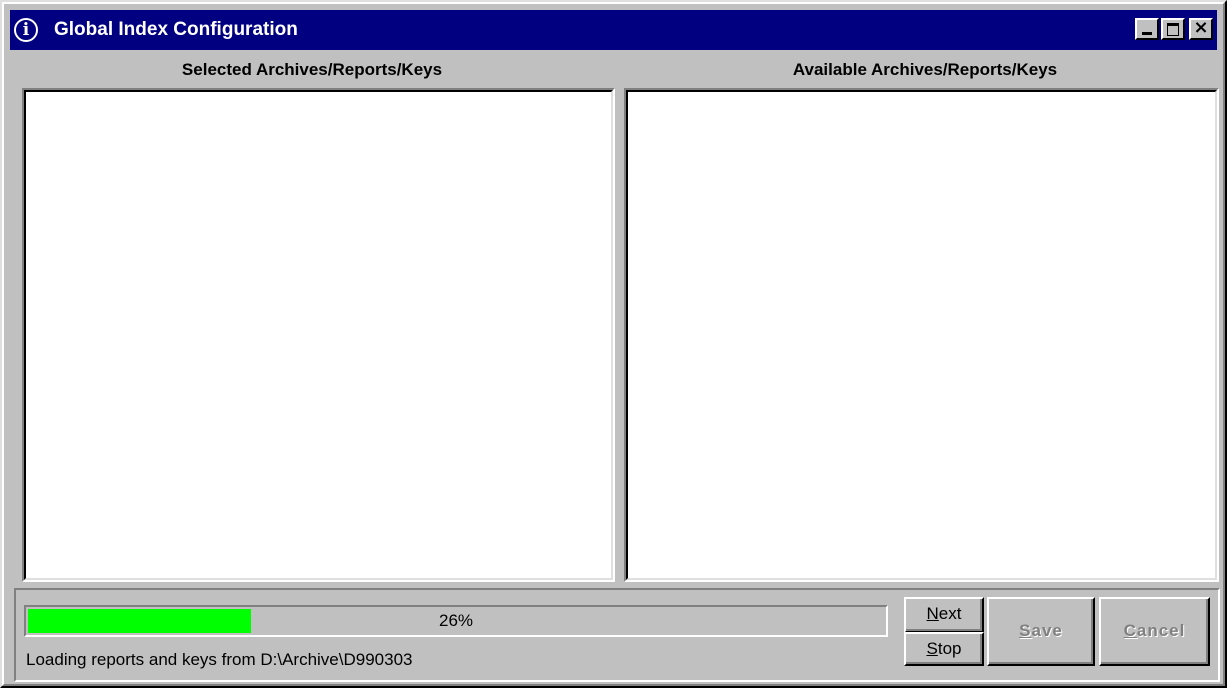 This screenshot has width=1227, height=688. What do you see at coordinates (1147, 29) in the screenshot?
I see `minimize-button` at bounding box center [1147, 29].